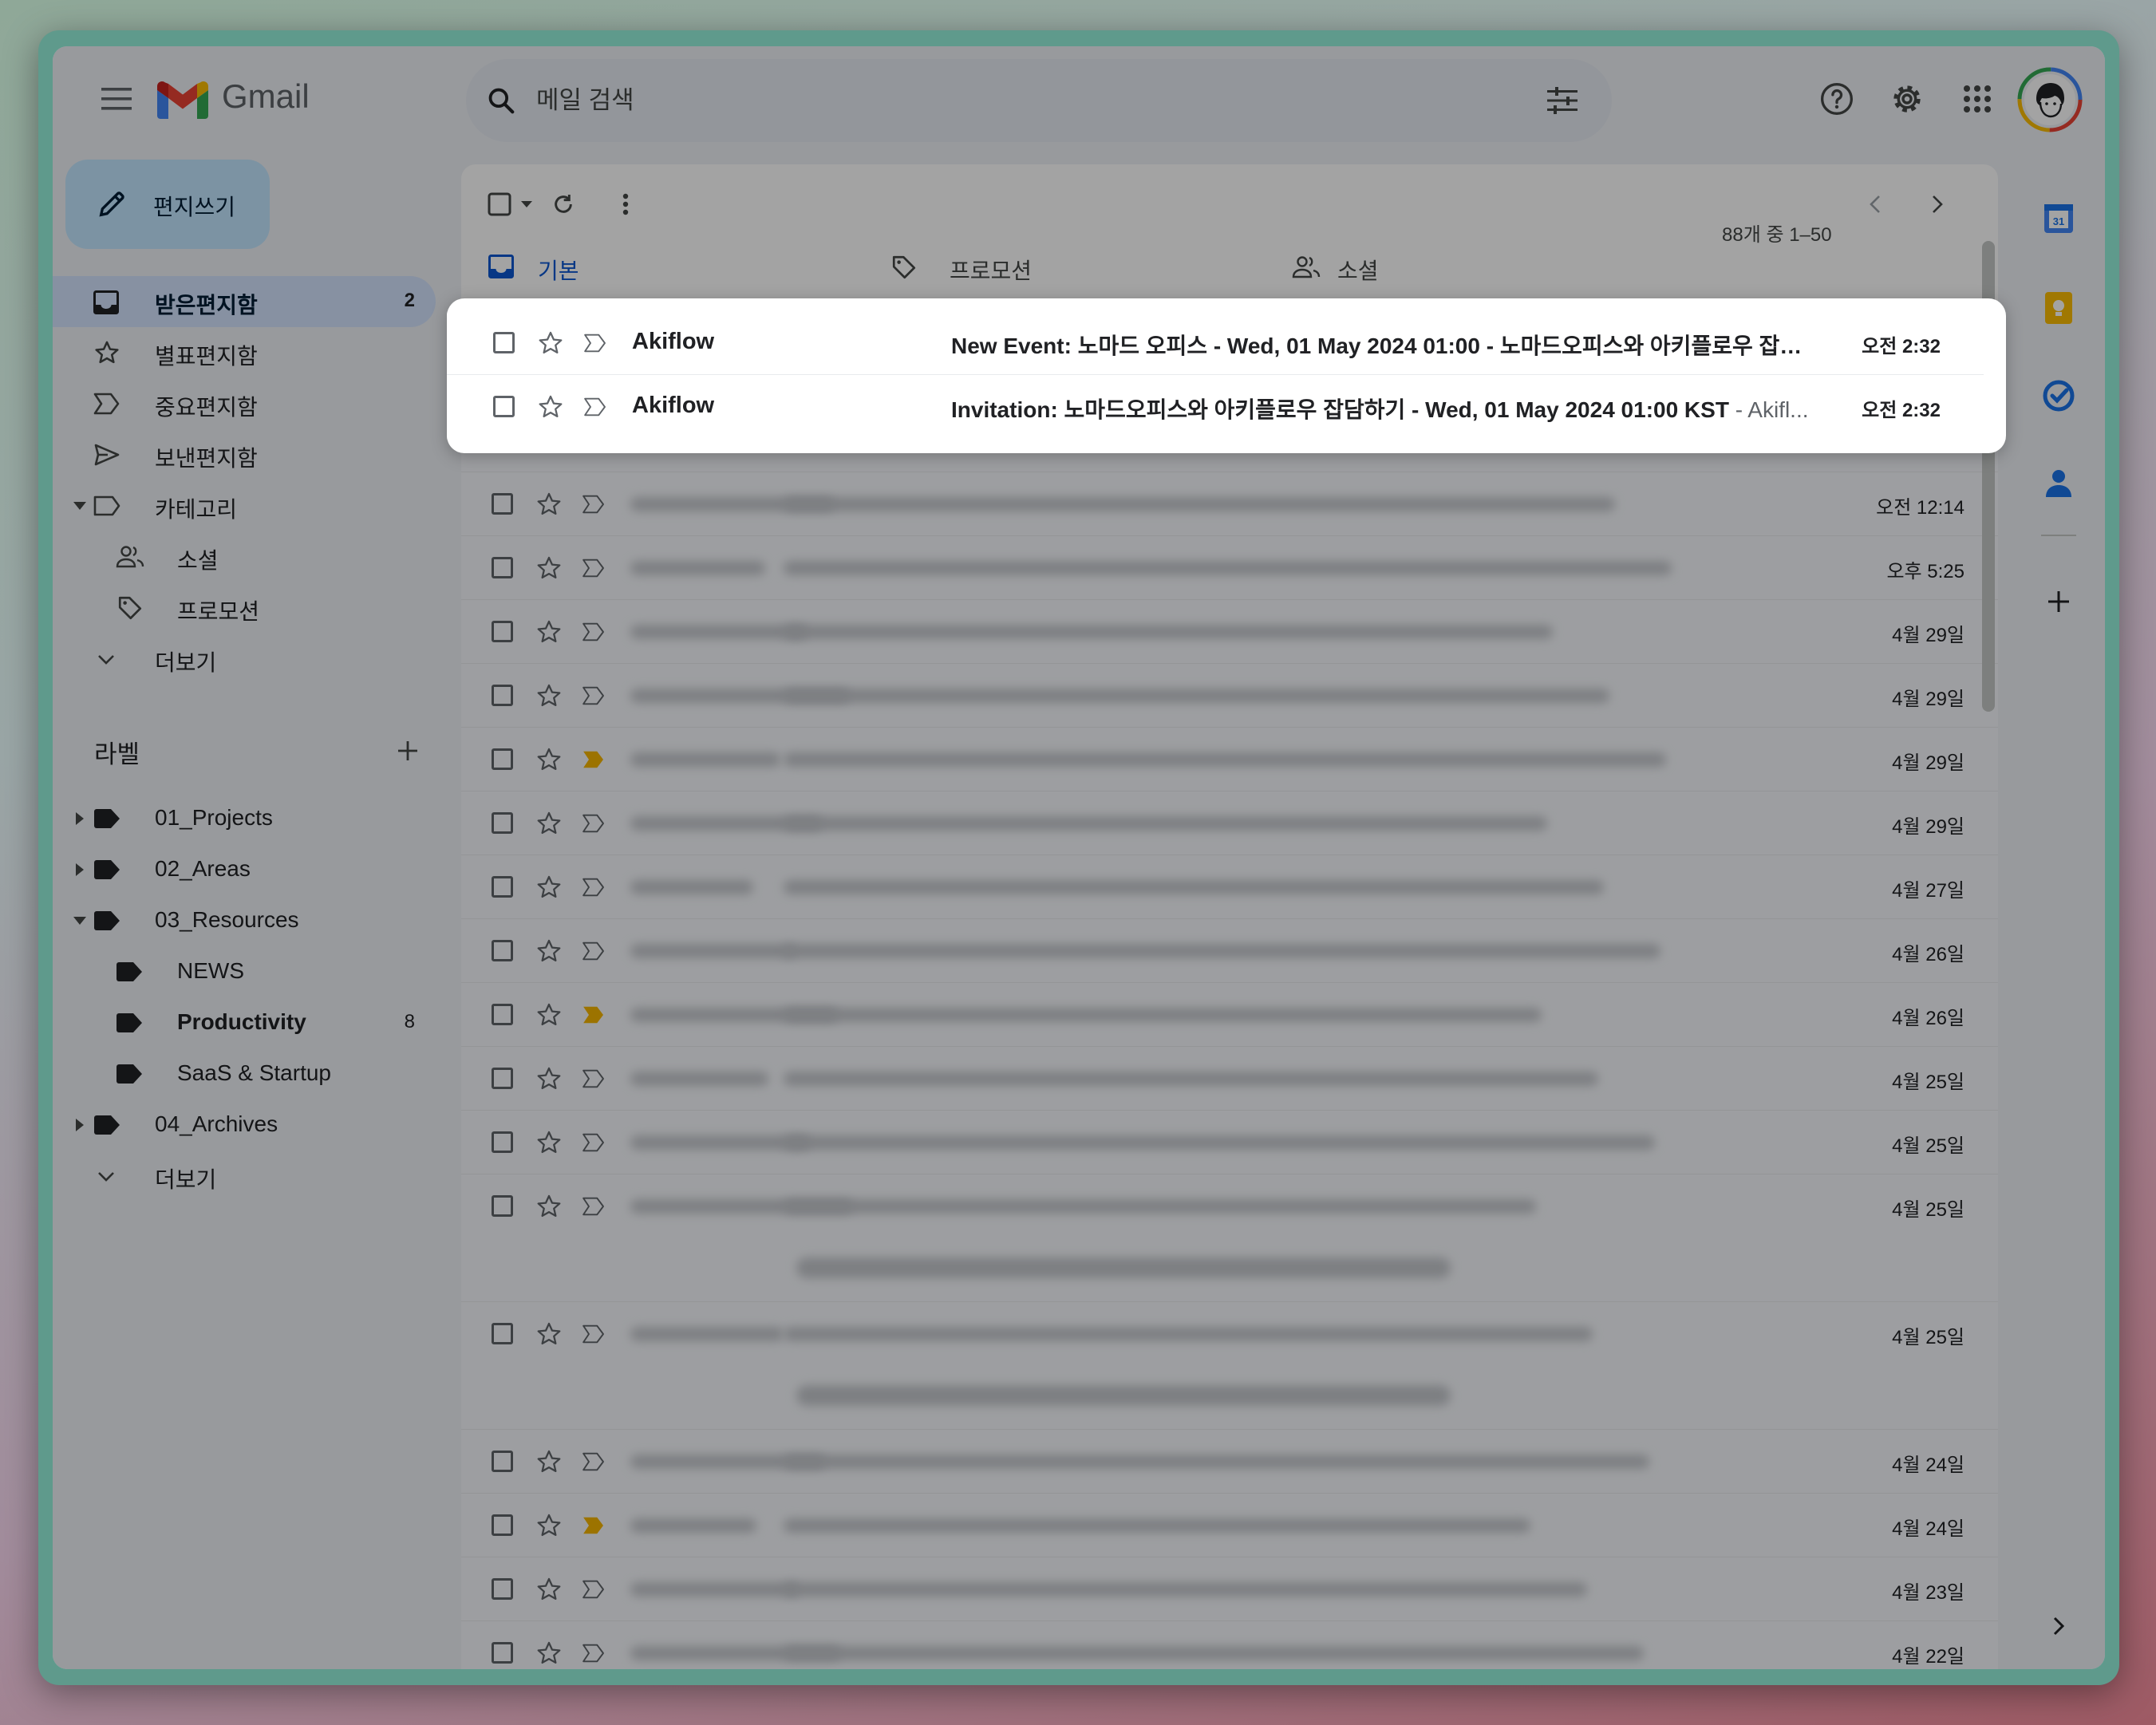 Image resolution: width=2156 pixels, height=1725 pixels. What do you see at coordinates (116, 99) in the screenshot?
I see `menu-icon` at bounding box center [116, 99].